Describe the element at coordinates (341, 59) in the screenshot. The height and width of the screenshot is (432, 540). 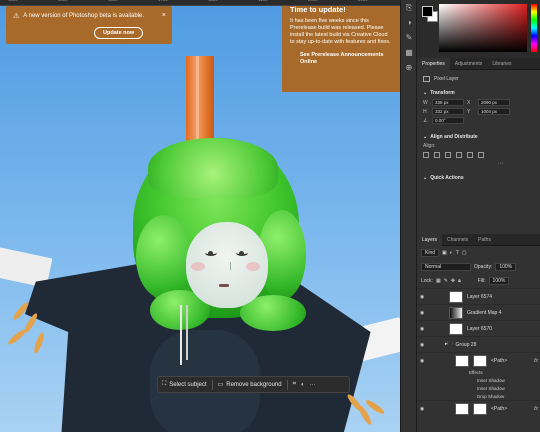
I see `prerelease-link: See Prerelease Announcements Online` at that location.